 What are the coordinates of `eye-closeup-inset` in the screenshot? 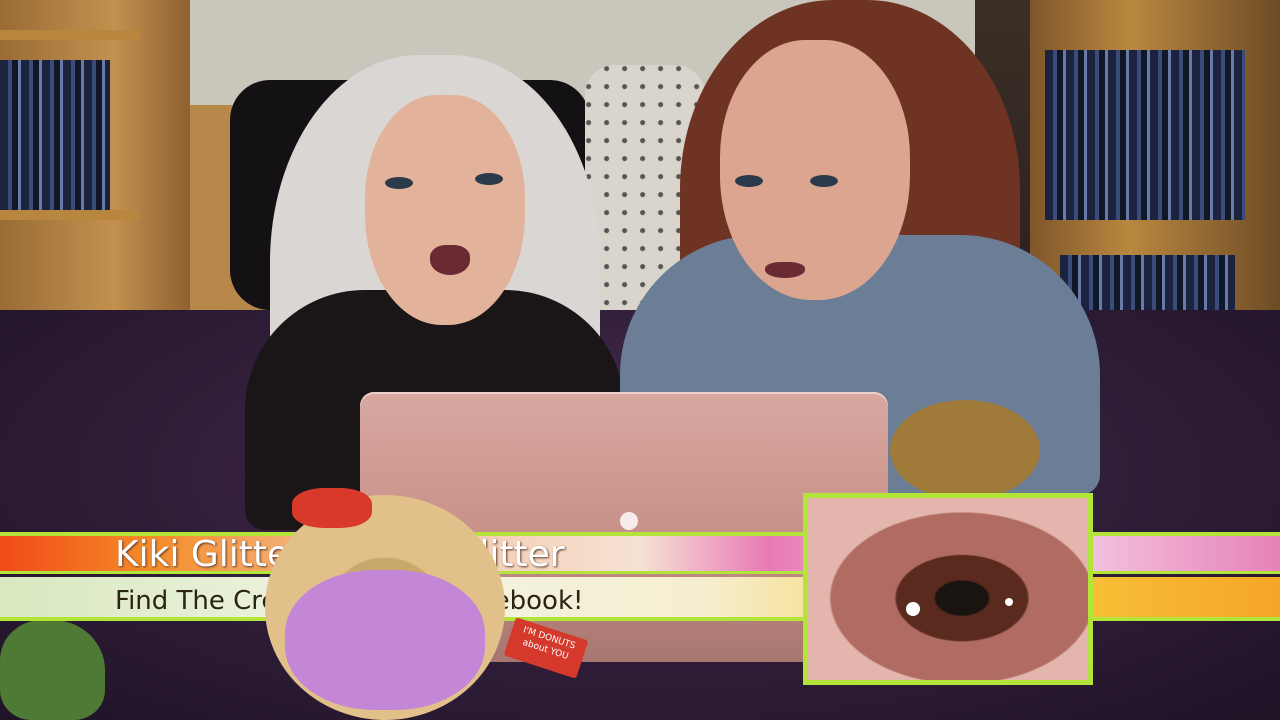 It's located at (948, 589).